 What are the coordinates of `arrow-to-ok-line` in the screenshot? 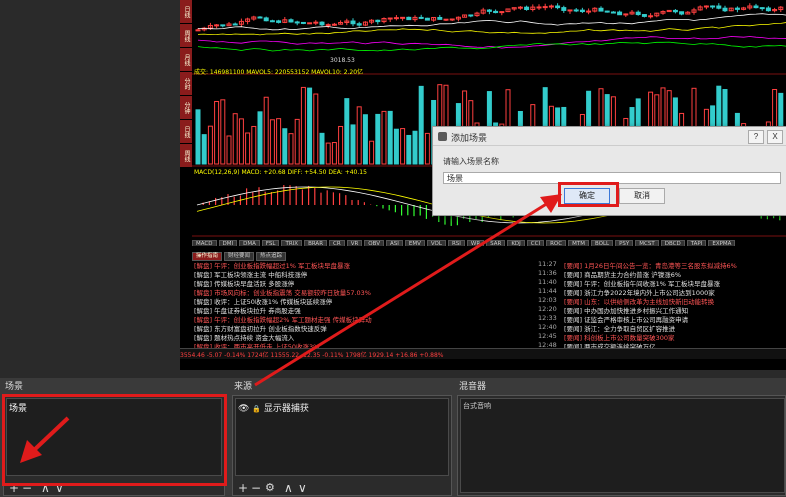 It's located at (401, 294).